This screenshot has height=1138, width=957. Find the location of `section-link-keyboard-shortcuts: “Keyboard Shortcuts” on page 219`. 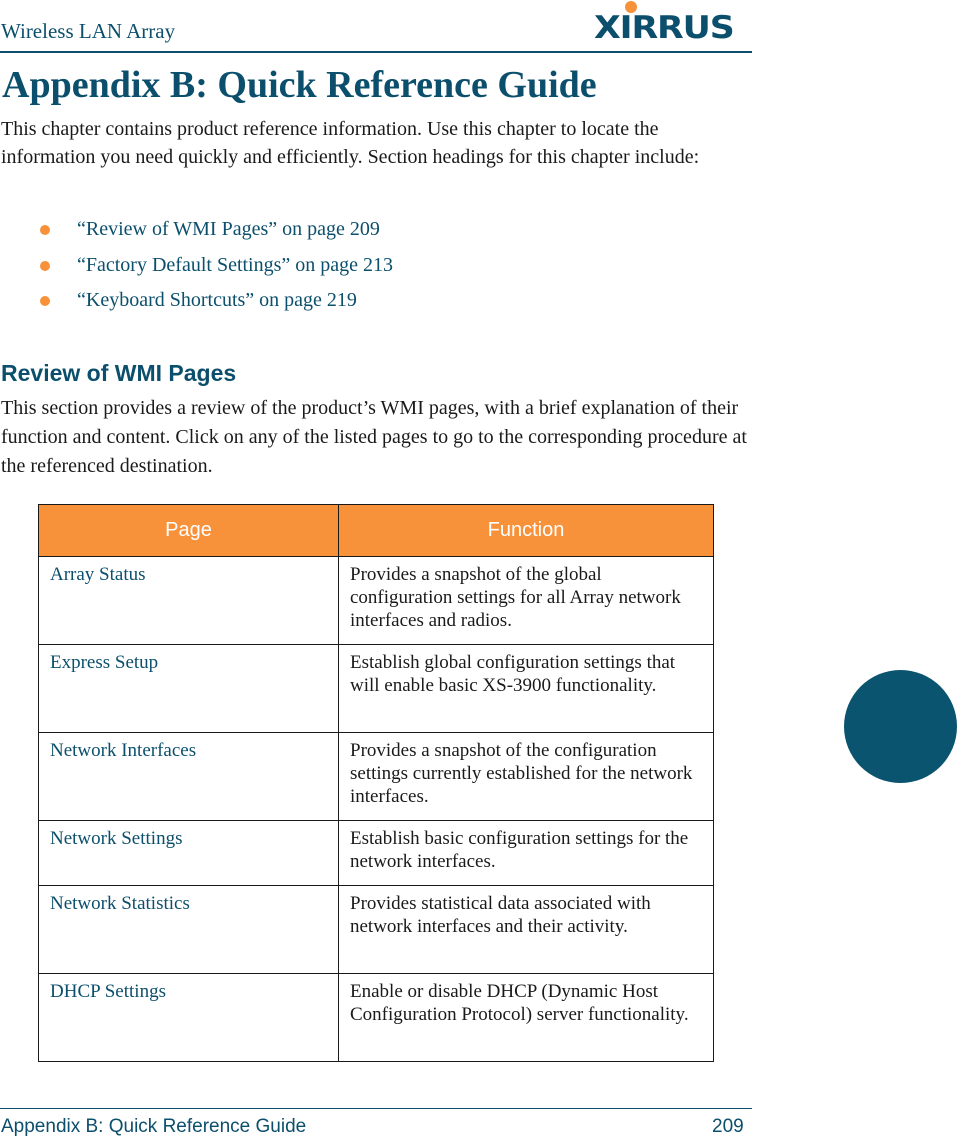

section-link-keyboard-shortcuts: “Keyboard Shortcuts” on page 219 is located at coordinates (196, 301).